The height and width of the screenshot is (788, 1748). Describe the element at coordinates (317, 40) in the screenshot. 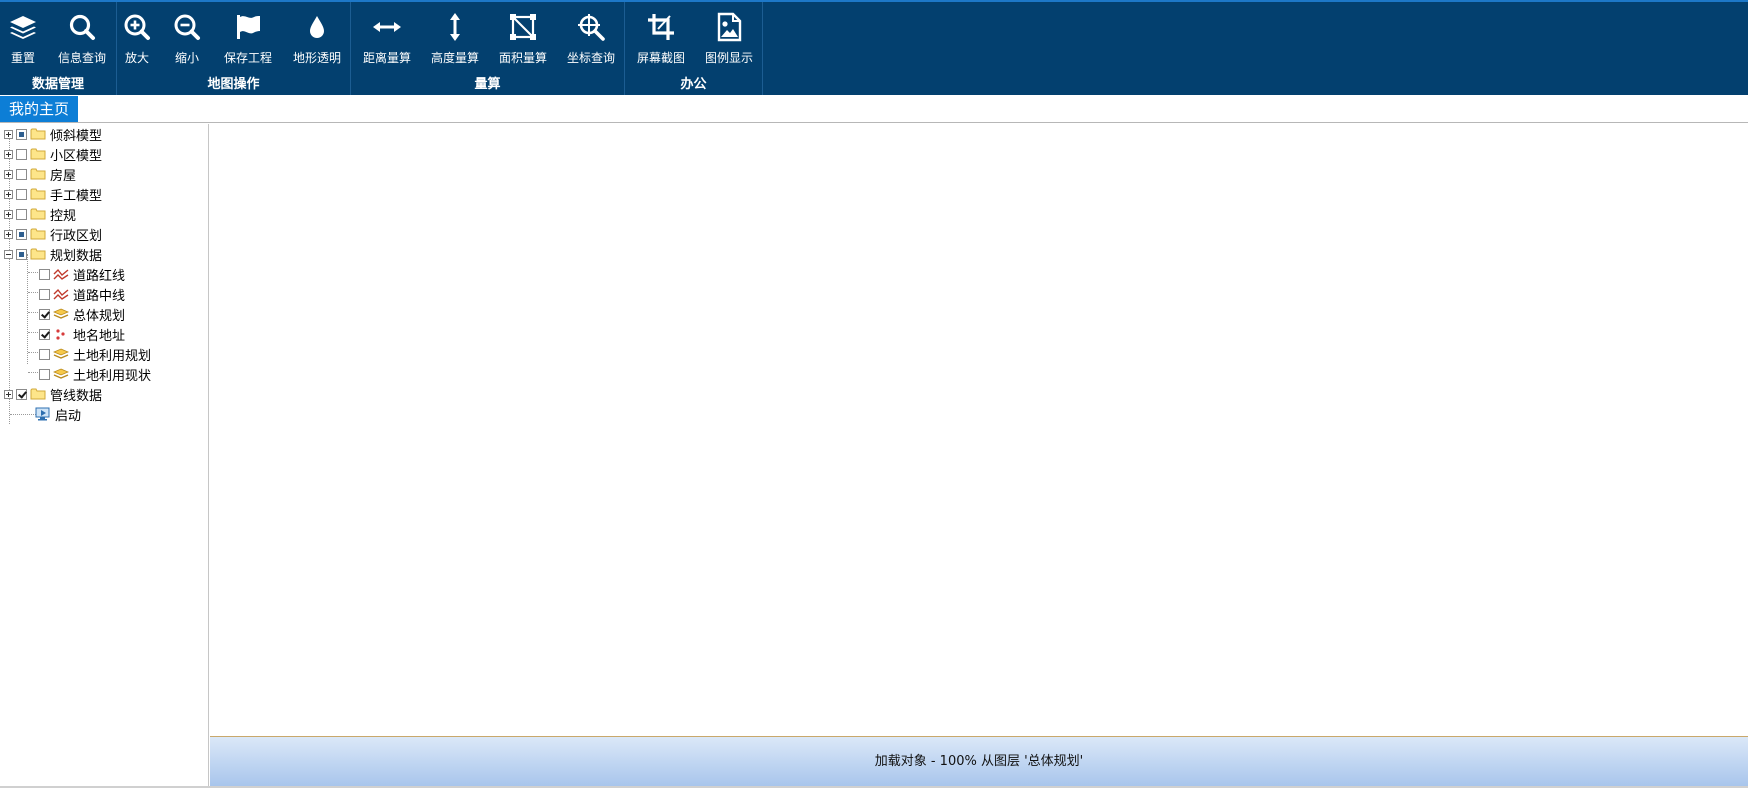

I see `terrain-transparent-button: 地形透明` at that location.